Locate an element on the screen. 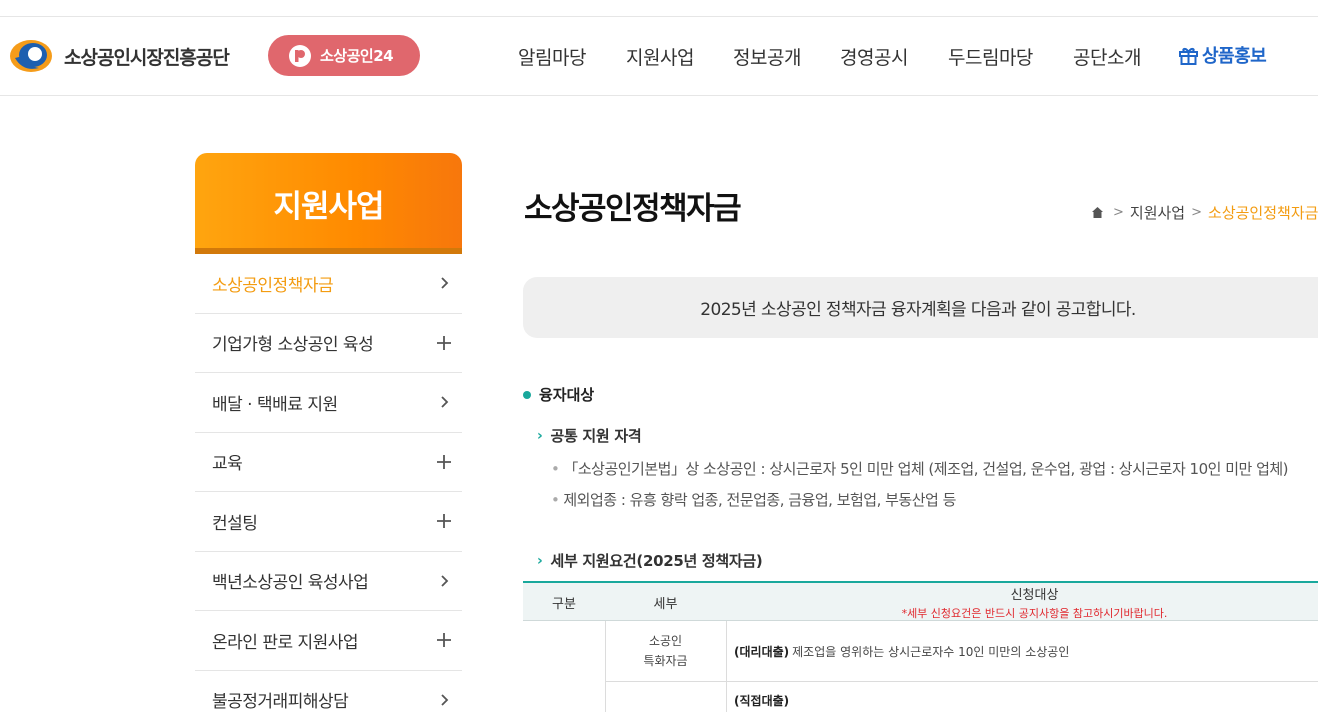 This screenshot has height=712, width=1318. notice-banner: 2025년 소상공인 정책자금 융자계획을 다음과 같이 공고합니다. is located at coordinates (920, 307).